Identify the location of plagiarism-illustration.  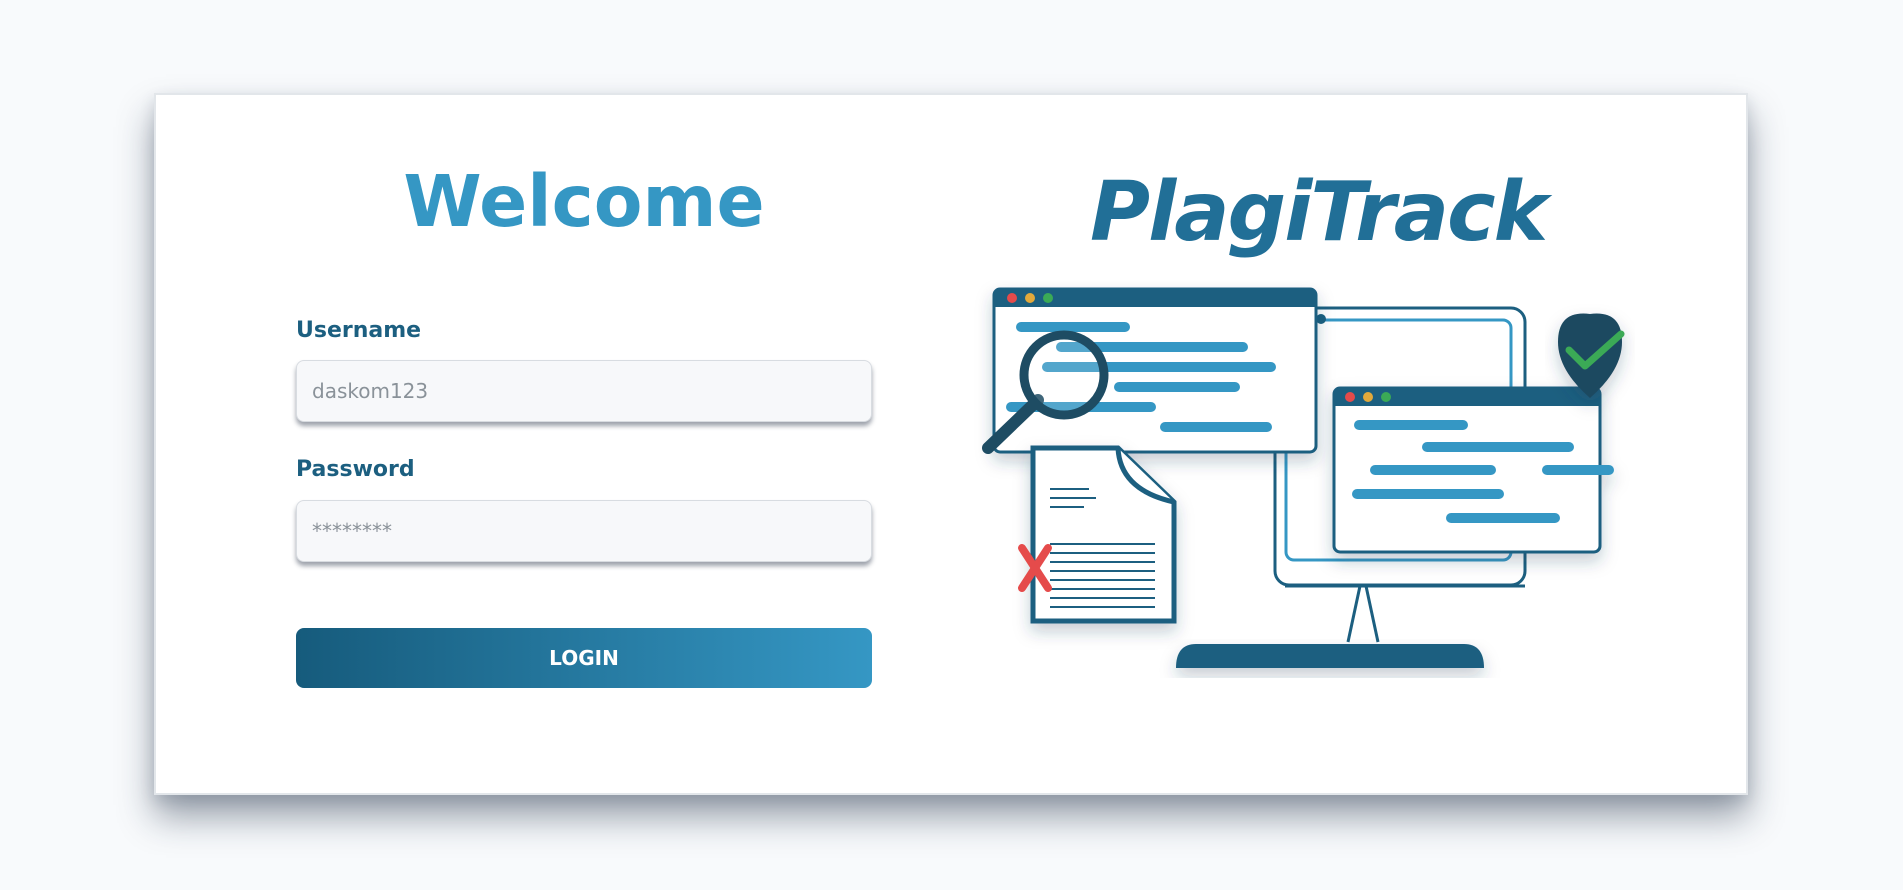
(1303, 477).